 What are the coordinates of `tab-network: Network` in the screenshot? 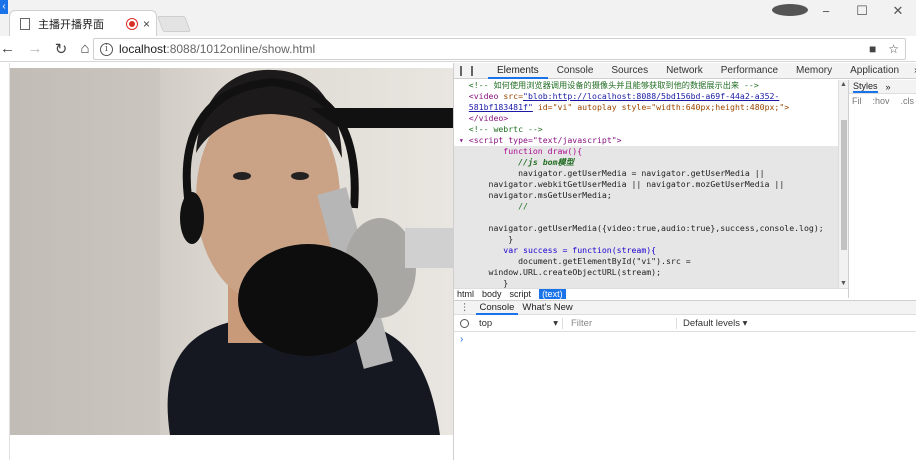 It's located at (684, 71).